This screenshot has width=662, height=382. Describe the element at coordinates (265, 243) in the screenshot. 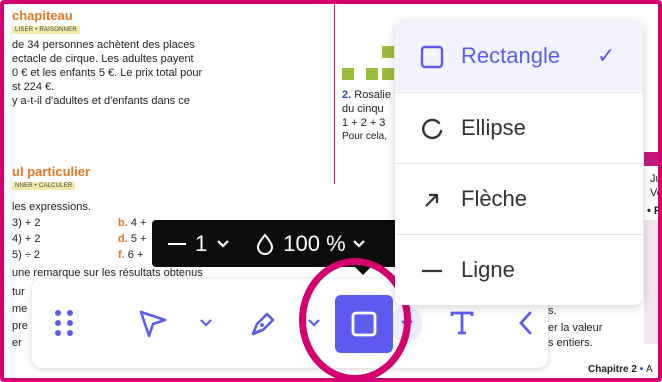

I see `droplet-icon` at that location.